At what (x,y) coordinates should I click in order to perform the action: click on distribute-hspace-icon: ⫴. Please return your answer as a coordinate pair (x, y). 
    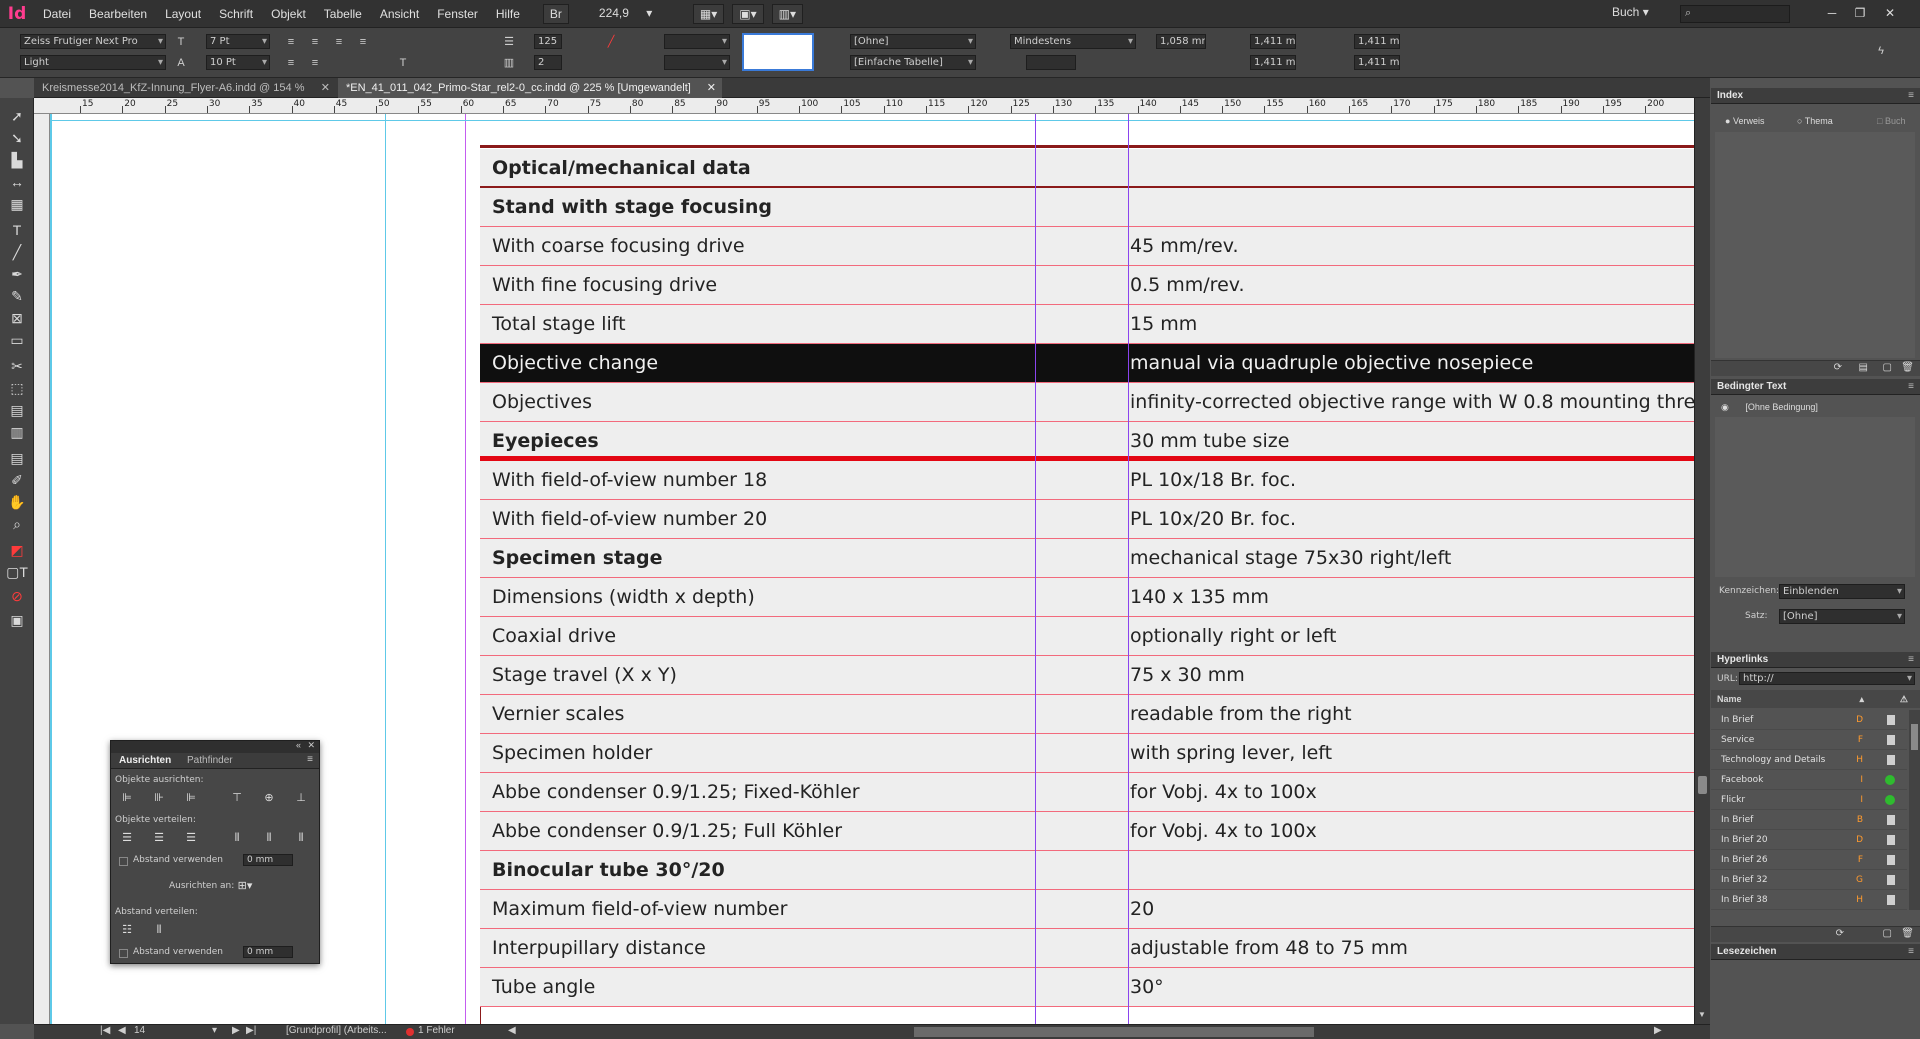
    Looking at the image, I should click on (159, 930).